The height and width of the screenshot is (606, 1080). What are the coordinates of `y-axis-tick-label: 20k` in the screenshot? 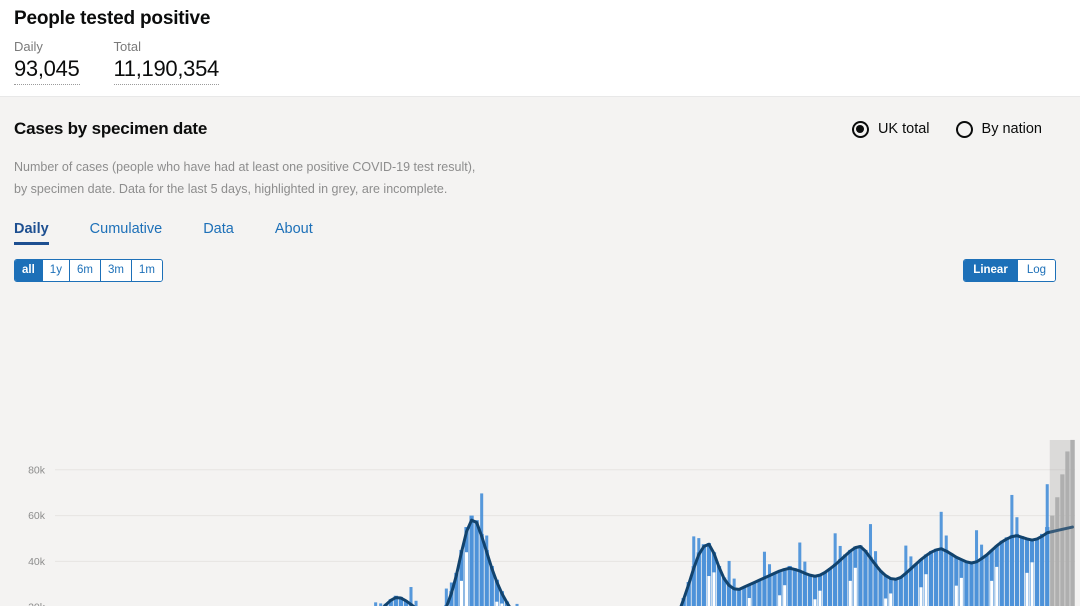 It's located at (37, 604).